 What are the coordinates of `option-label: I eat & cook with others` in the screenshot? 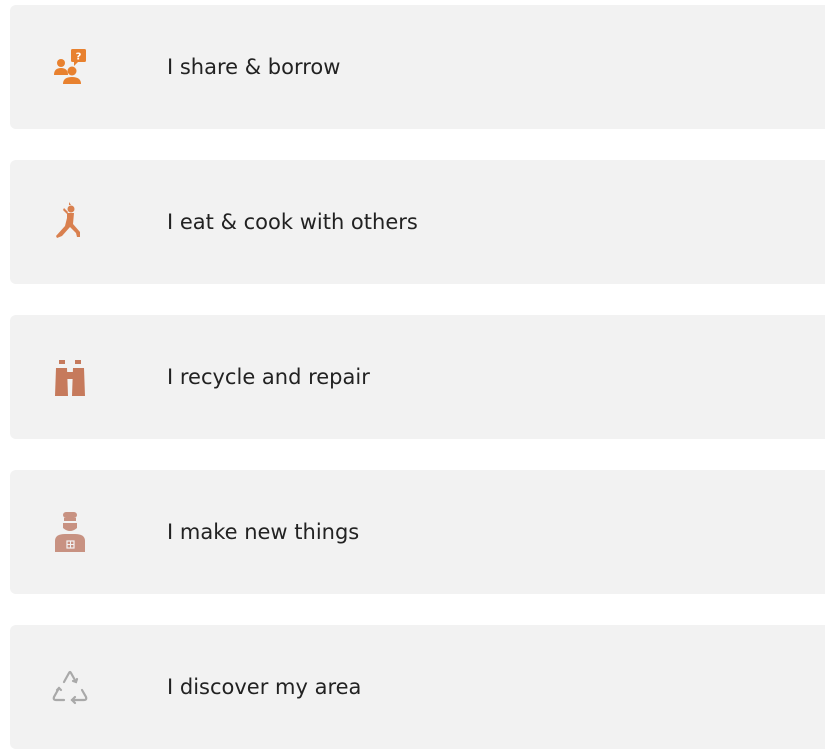 It's located at (292, 222).